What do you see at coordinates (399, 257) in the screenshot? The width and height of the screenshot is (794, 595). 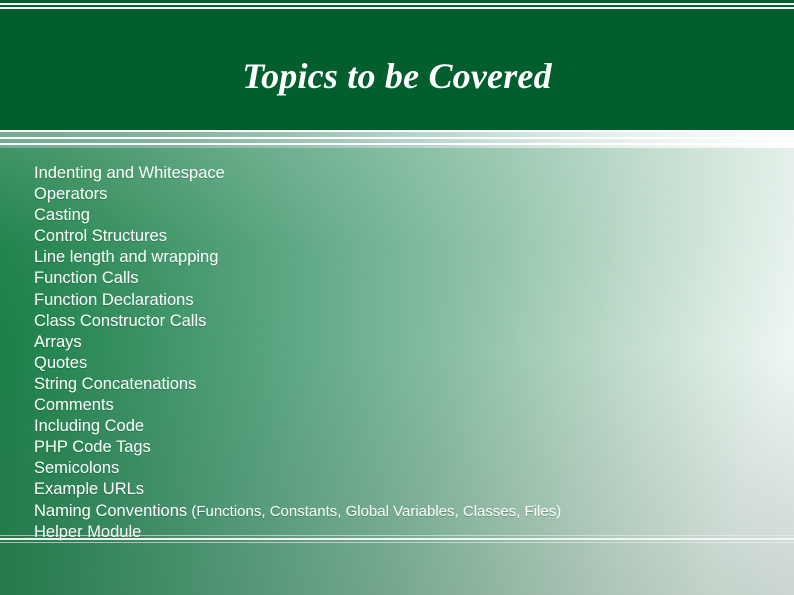 I see `list-item: Line length and wrapping` at bounding box center [399, 257].